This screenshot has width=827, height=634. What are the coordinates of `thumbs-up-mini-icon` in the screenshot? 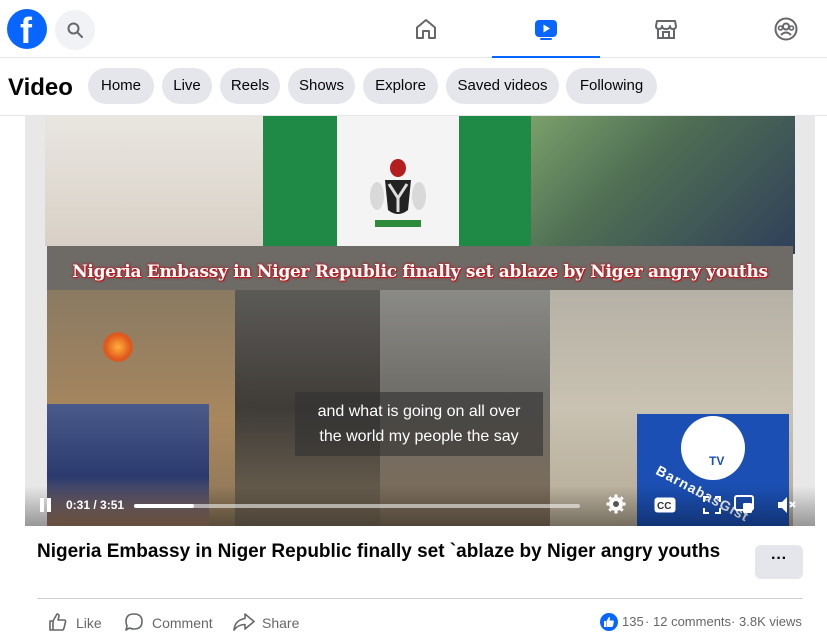 It's located at (609, 622).